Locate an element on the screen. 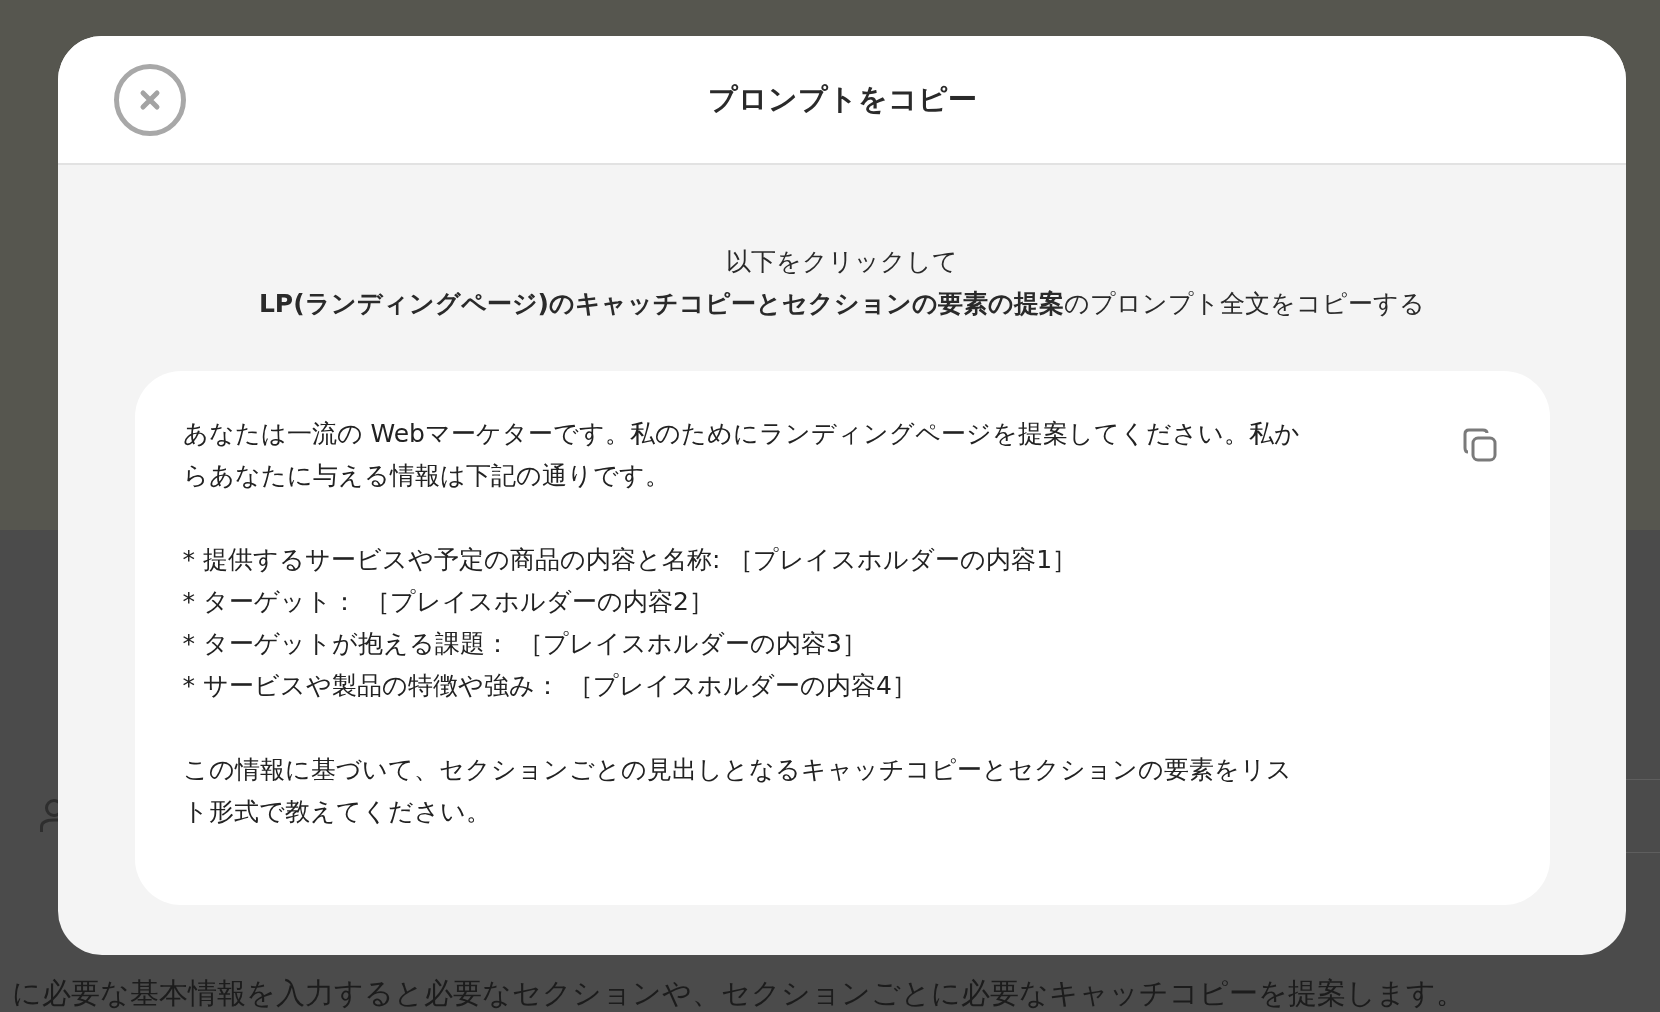  prompt-list-item: * 提供するサービスや予定の商品の内容と名称: ［プレイスホルダーの内容1］ is located at coordinates (630, 560).